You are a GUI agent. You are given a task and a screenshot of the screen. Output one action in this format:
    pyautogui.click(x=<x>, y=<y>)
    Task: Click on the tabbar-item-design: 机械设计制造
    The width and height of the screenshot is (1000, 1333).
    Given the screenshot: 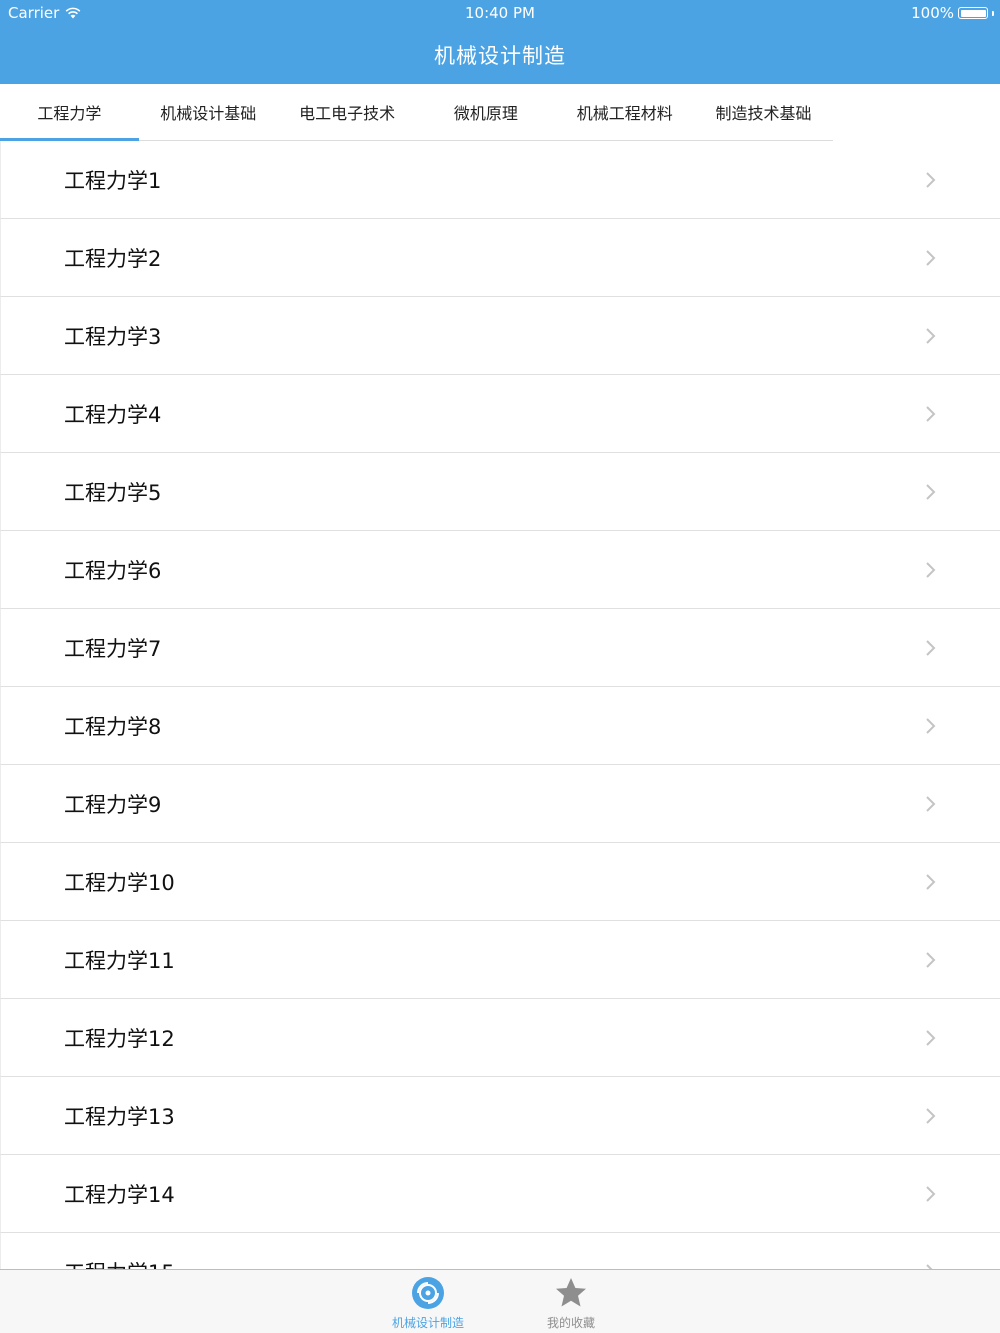 What is the action you would take?
    pyautogui.click(x=428, y=1301)
    